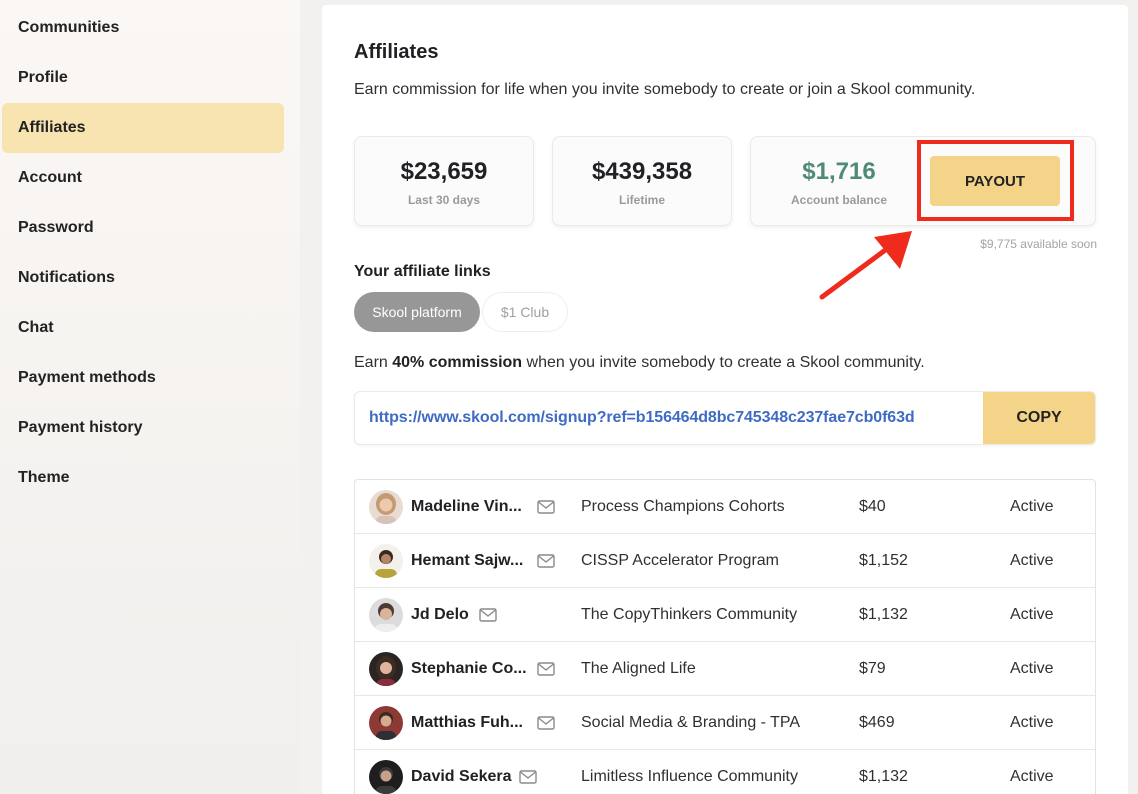 The image size is (1138, 794). I want to click on referral-community: CISSP Accelerator Program, so click(680, 560).